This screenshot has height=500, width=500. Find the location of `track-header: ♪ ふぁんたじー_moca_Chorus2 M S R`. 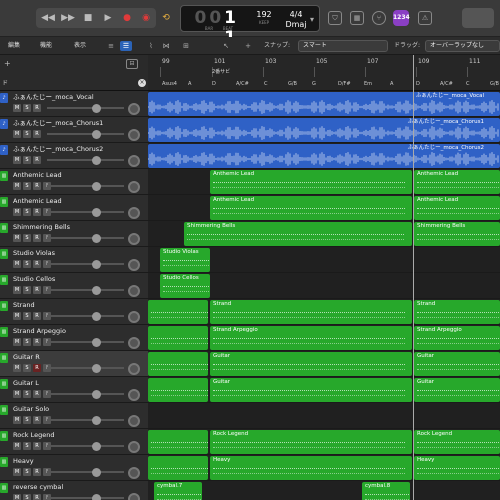

track-header: ♪ ふぁんたじー_moca_Chorus2 M S R is located at coordinates (74, 156).